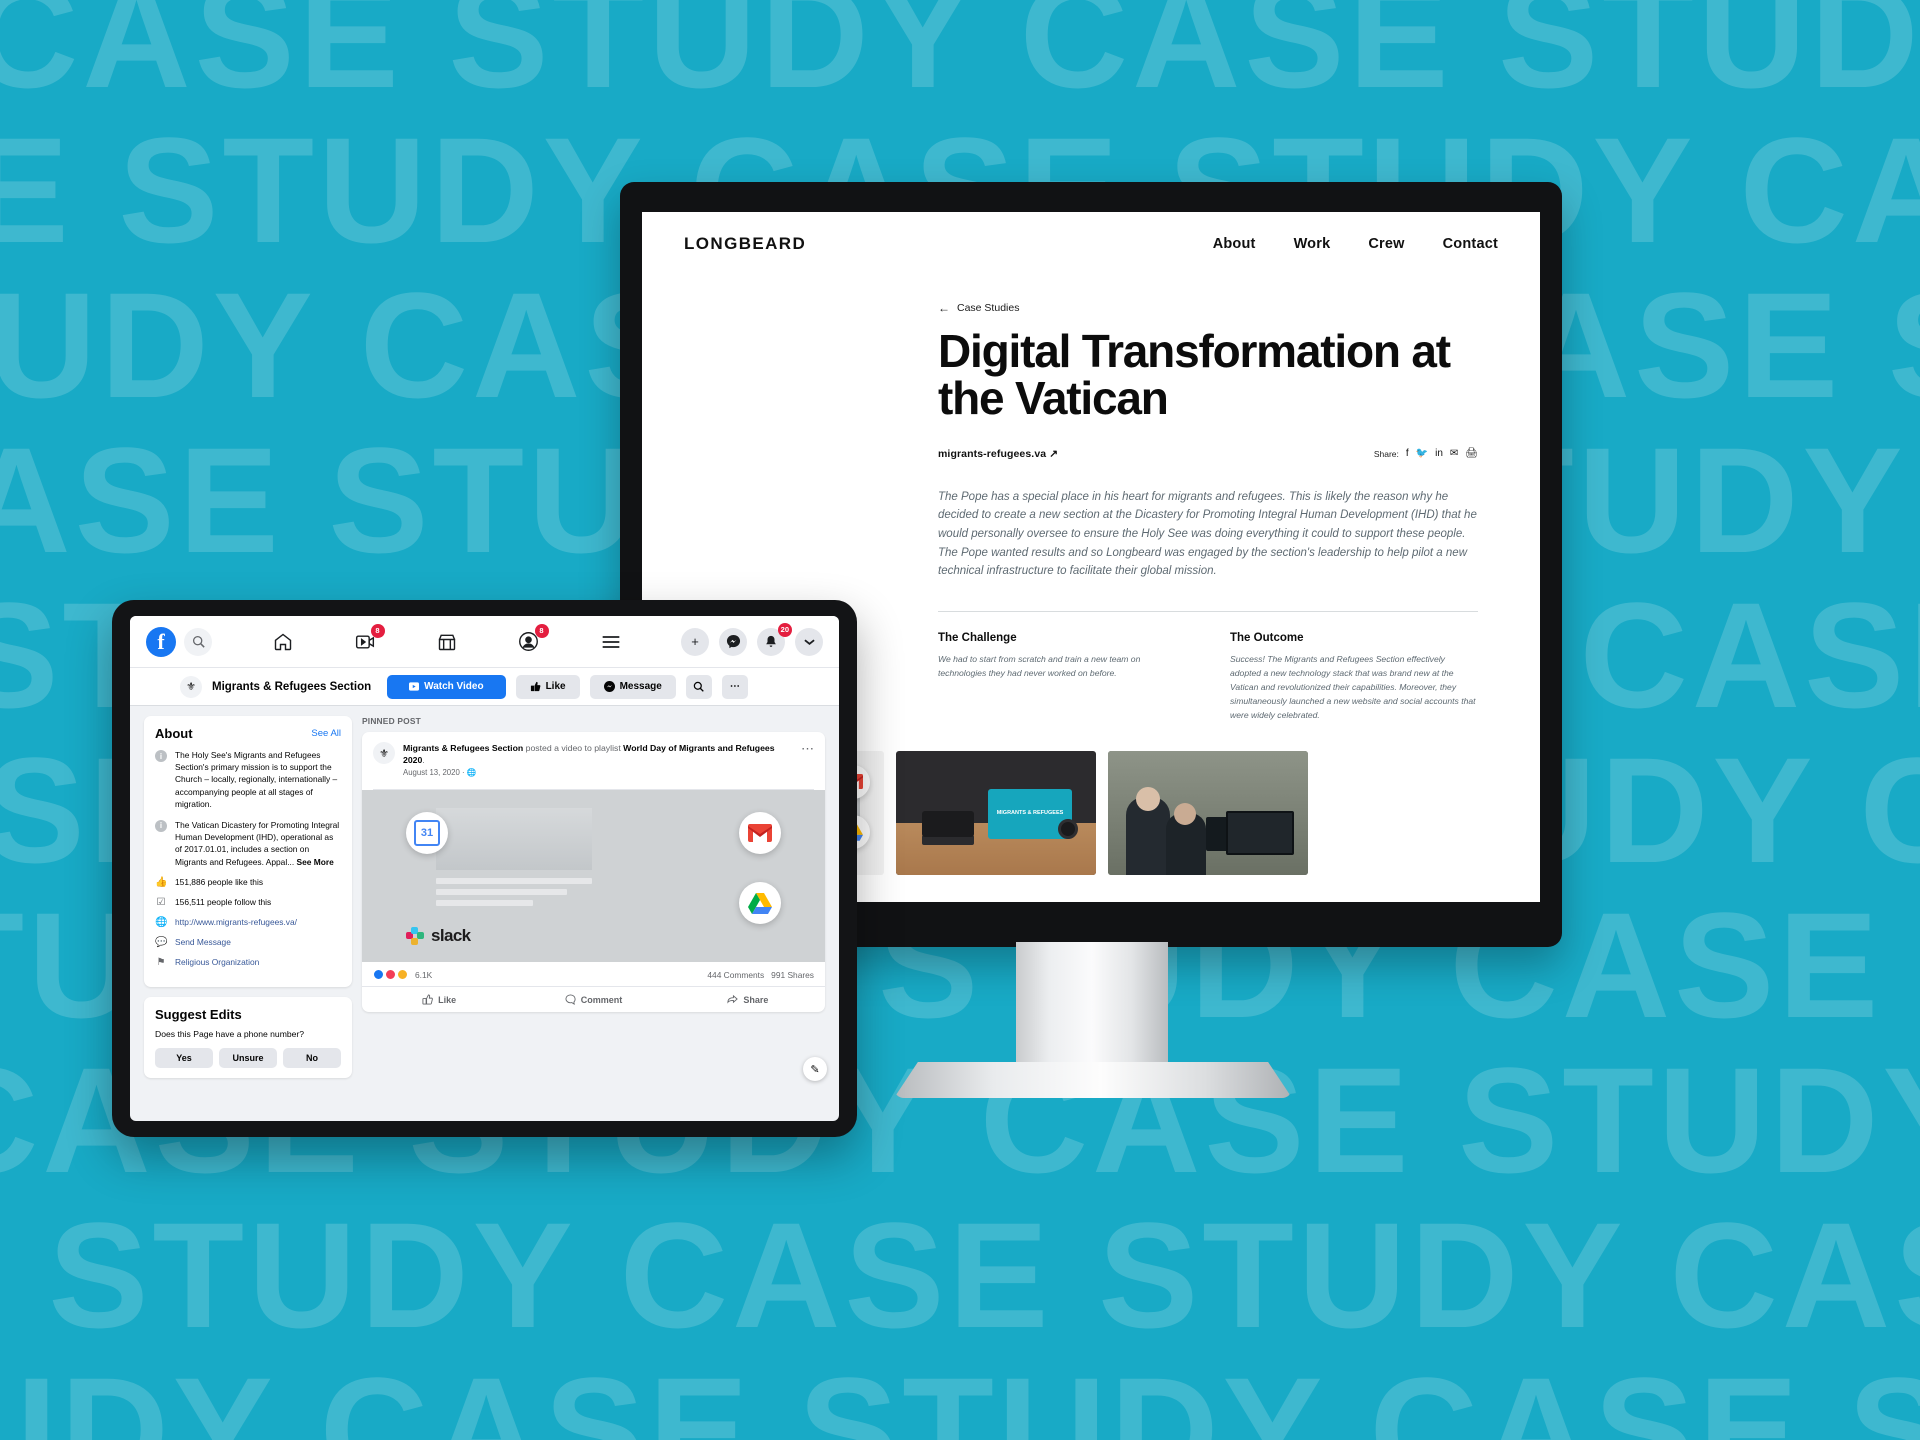 This screenshot has width=1920, height=1440. What do you see at coordinates (292, 686) in the screenshot?
I see `page-name: Migrants & Refugees Section` at bounding box center [292, 686].